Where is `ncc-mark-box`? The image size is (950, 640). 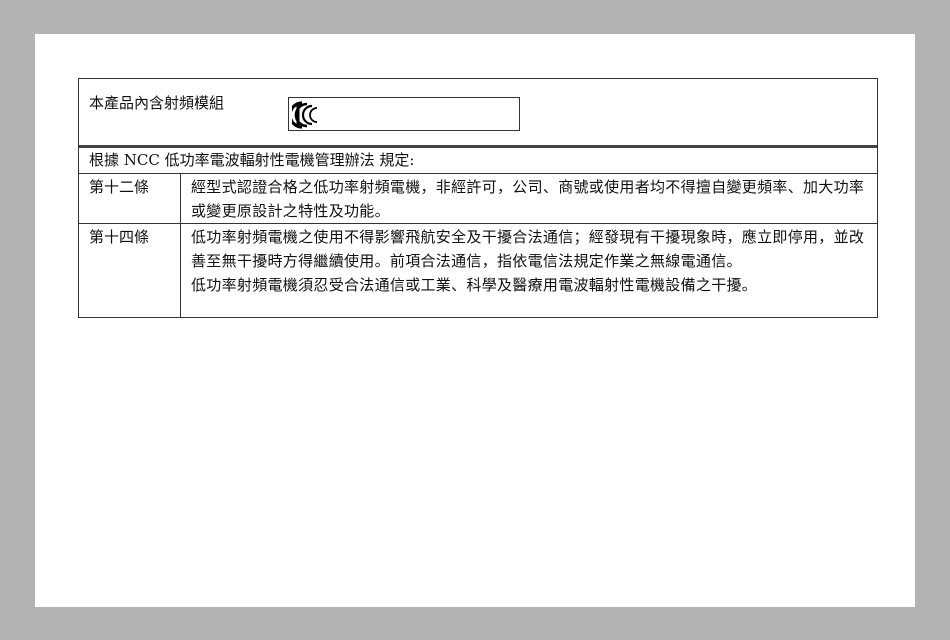
ncc-mark-box is located at coordinates (404, 114).